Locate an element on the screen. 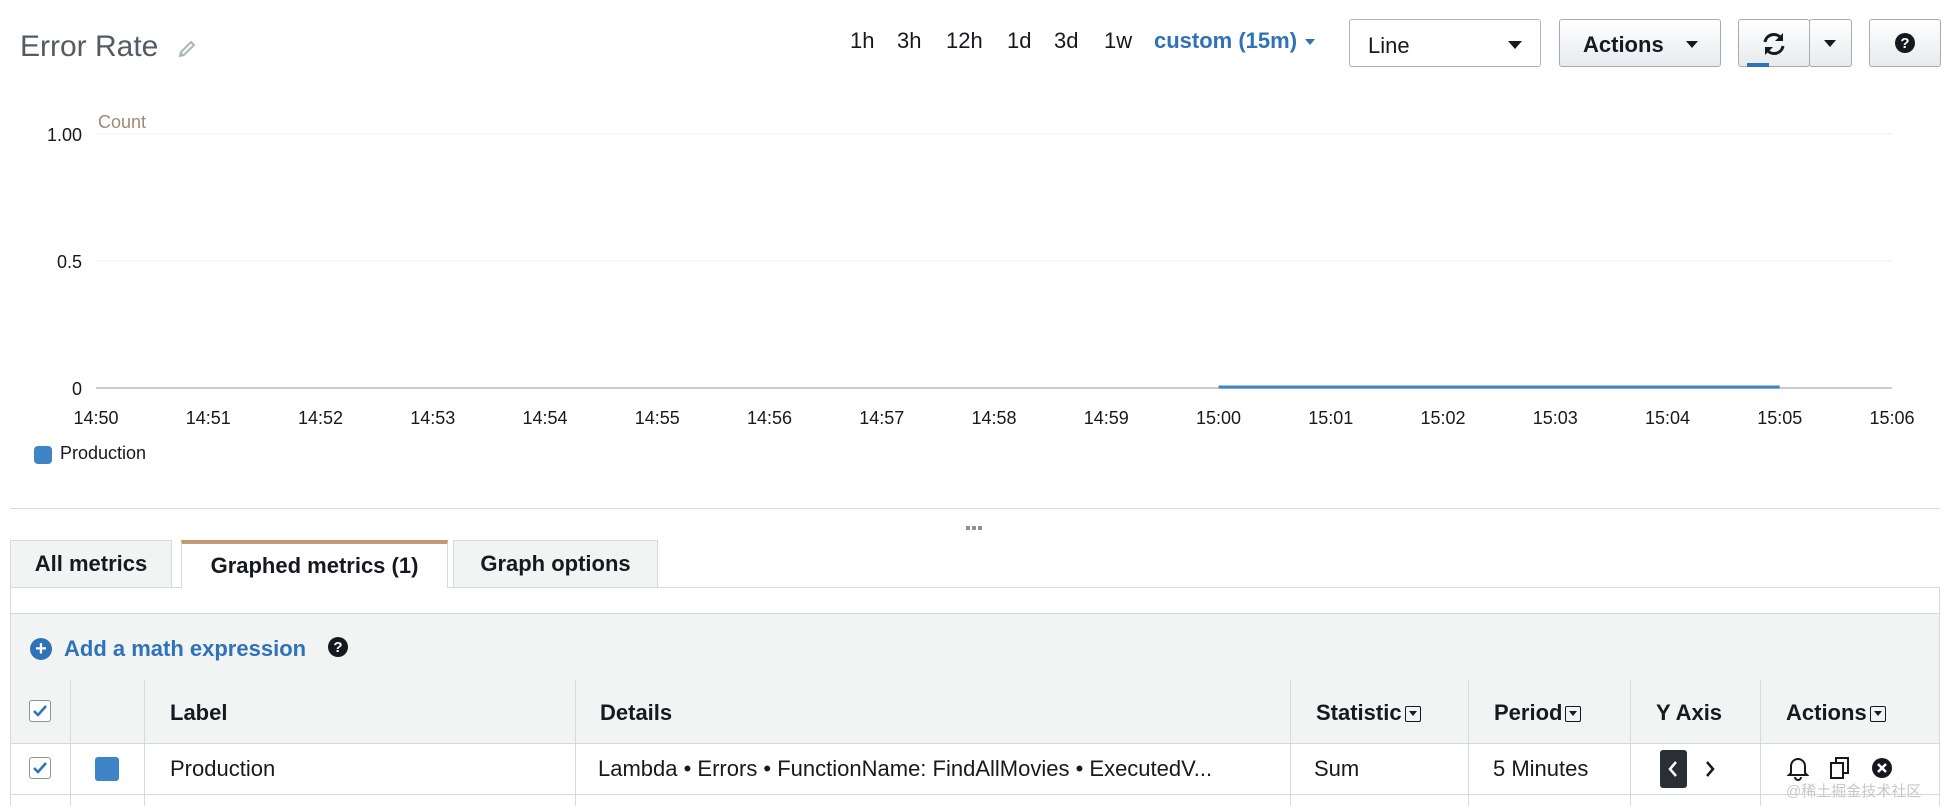  statistic-header-text: Statistic is located at coordinates (1359, 712).